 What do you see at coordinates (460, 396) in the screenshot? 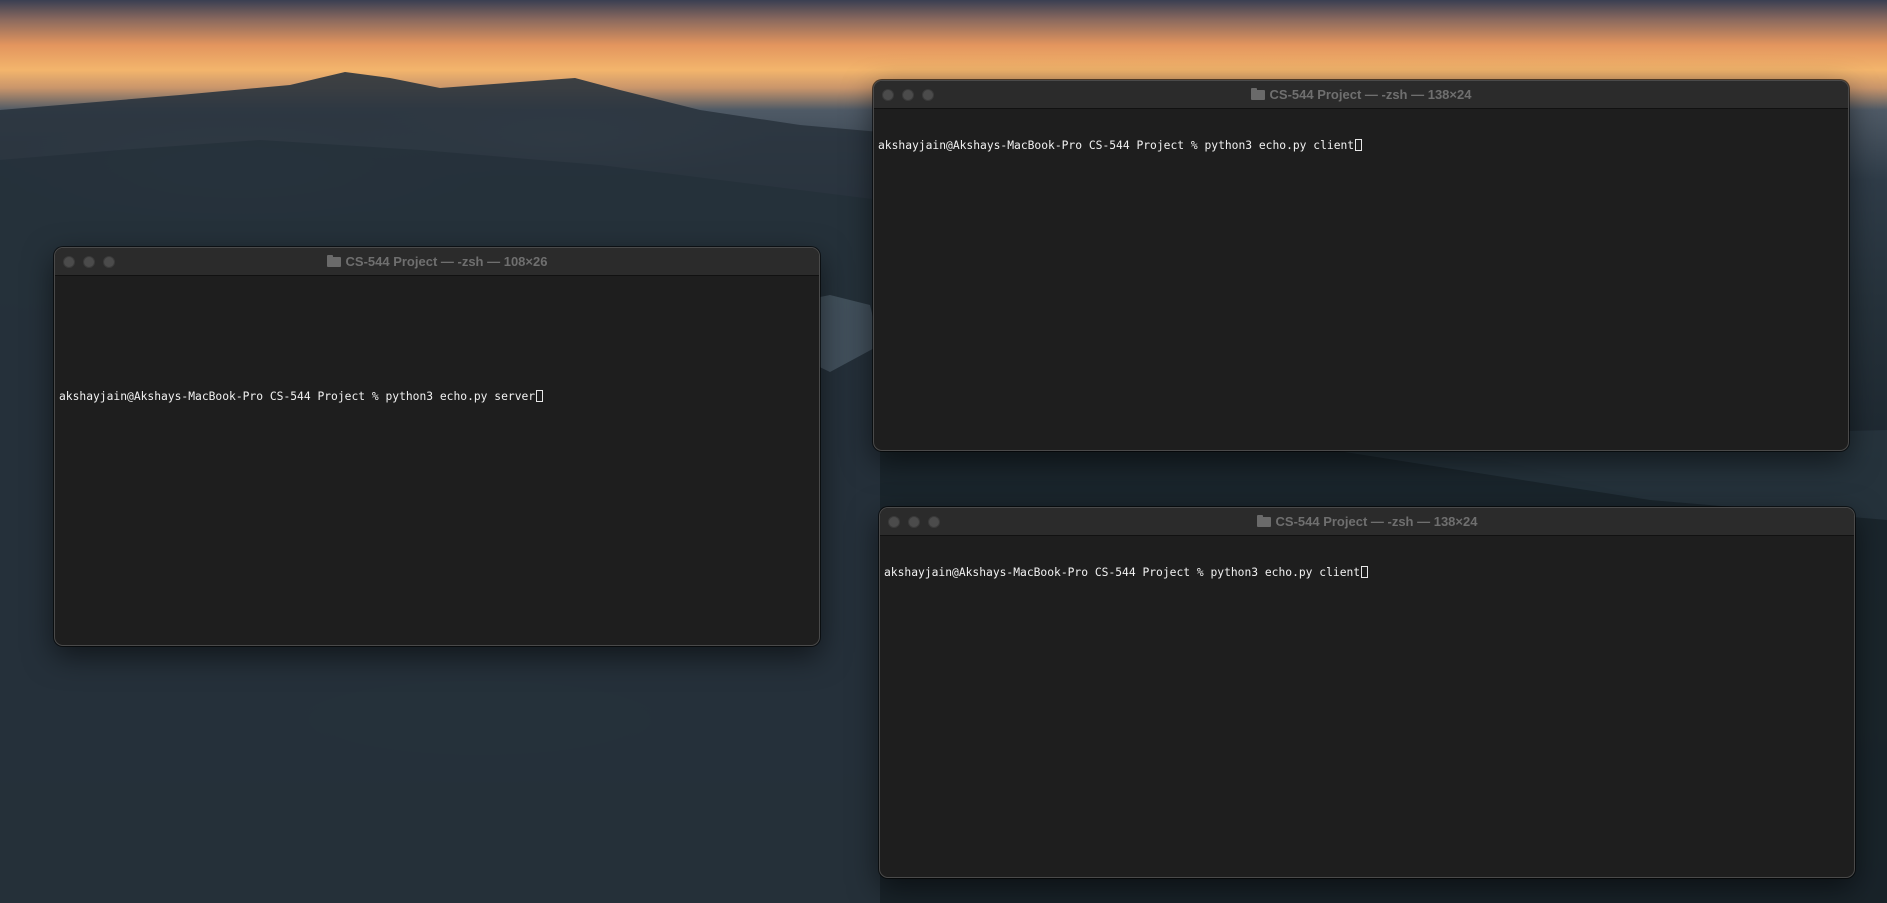
I see `command-text: python3 echo.py server` at bounding box center [460, 396].